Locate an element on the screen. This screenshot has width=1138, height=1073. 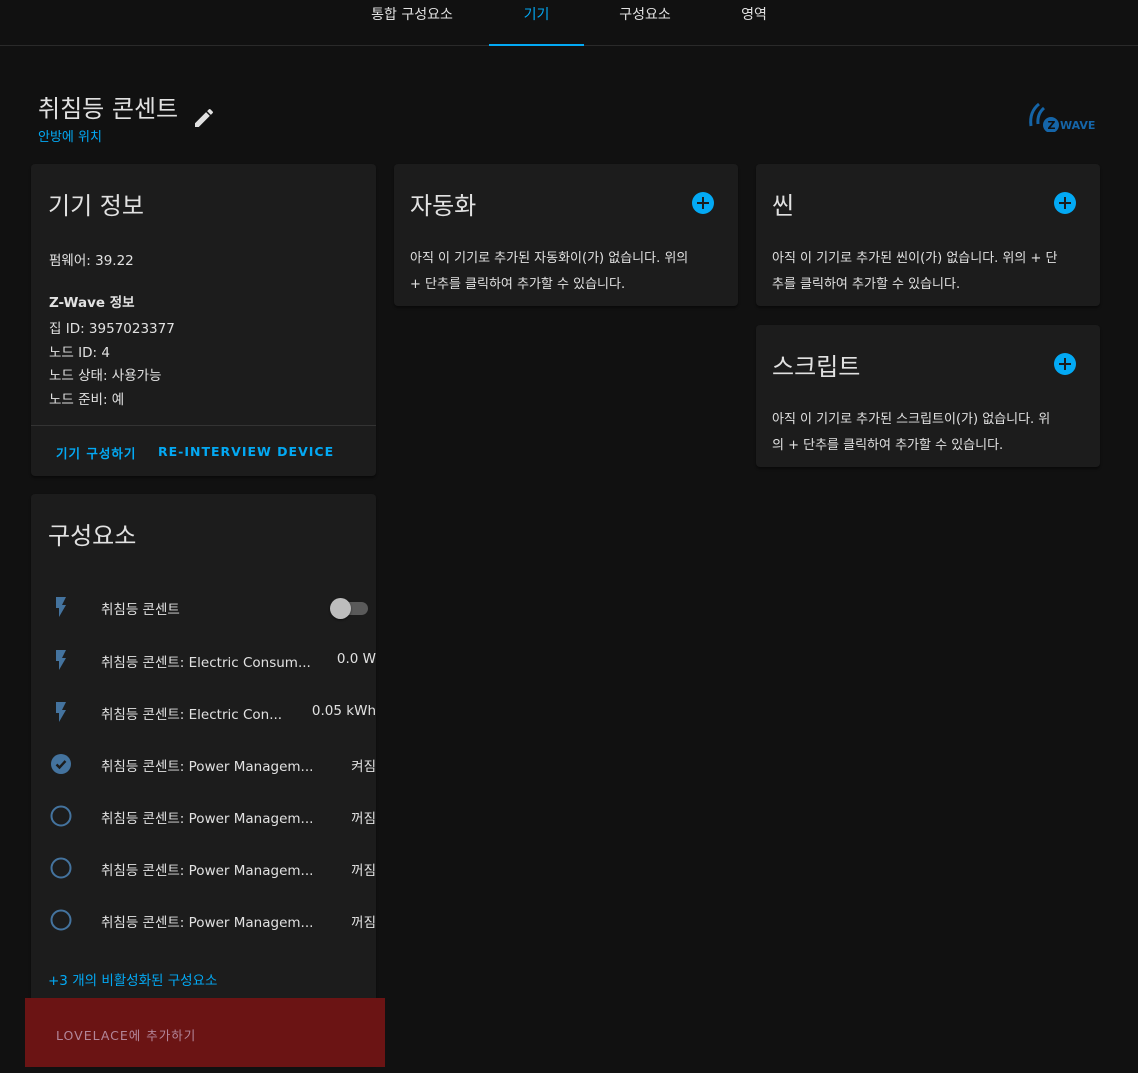
entity-toggle is located at coordinates (351, 608).